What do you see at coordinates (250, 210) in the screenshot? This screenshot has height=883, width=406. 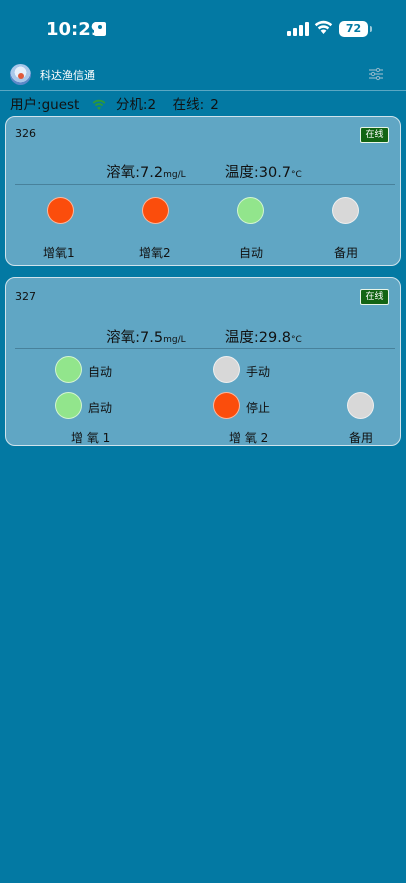 I see `auto-status-lamp` at bounding box center [250, 210].